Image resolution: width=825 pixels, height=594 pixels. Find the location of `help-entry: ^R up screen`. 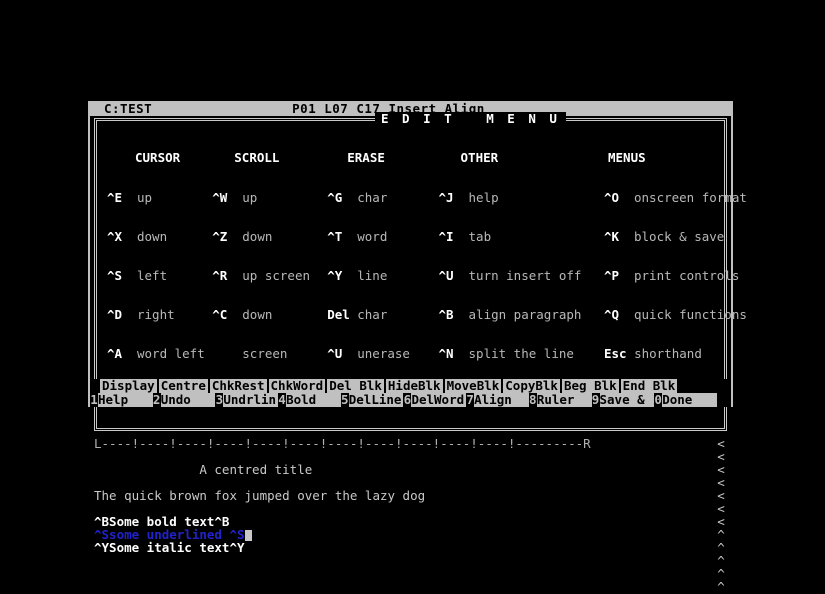

help-entry: ^R up screen is located at coordinates (269, 275).